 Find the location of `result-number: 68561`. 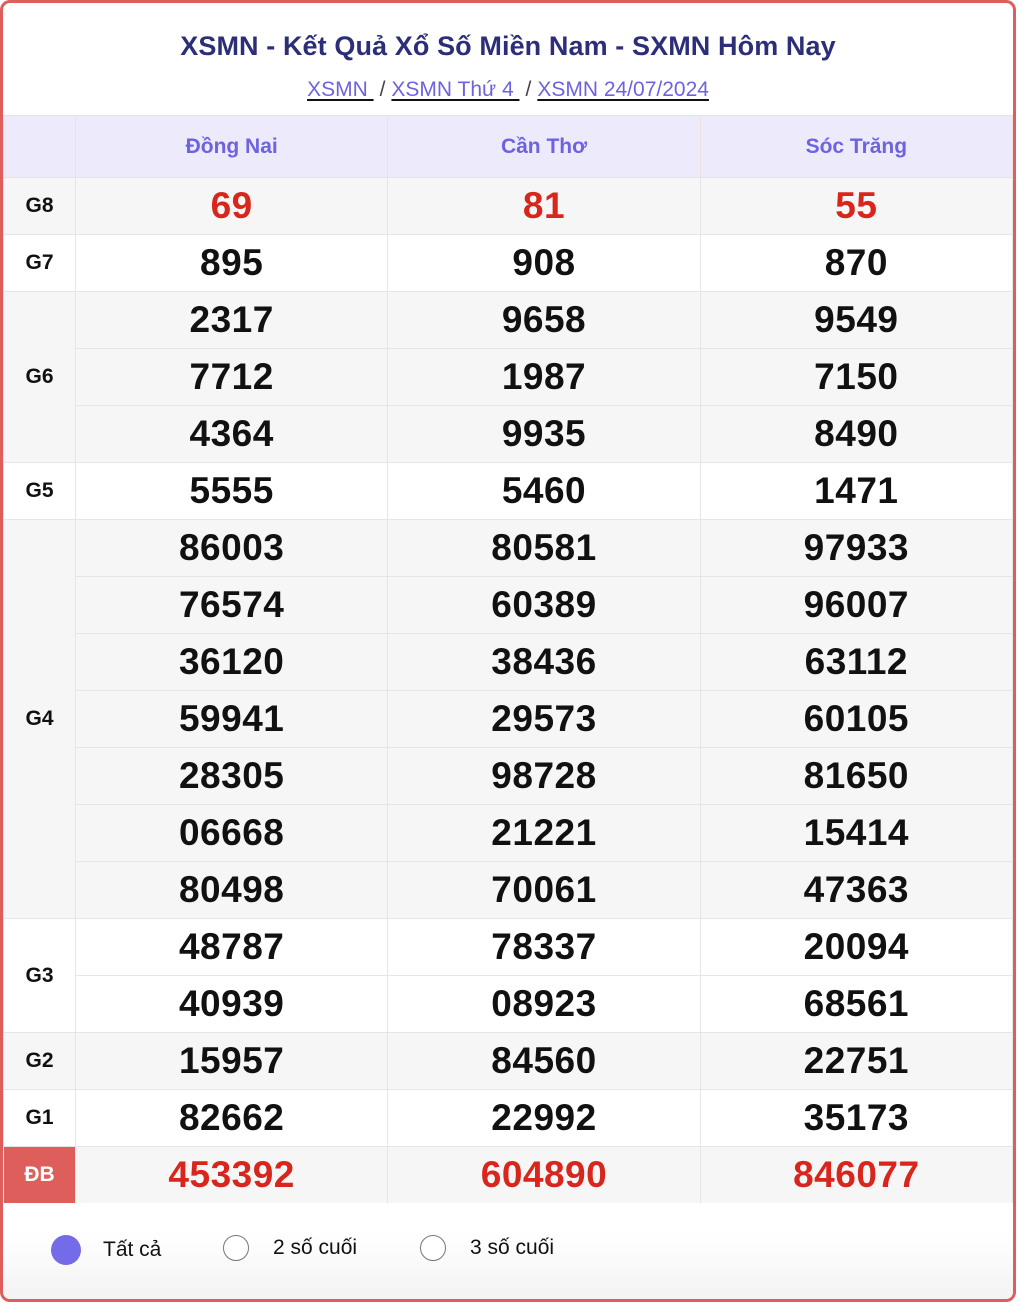

result-number: 68561 is located at coordinates (856, 1004).